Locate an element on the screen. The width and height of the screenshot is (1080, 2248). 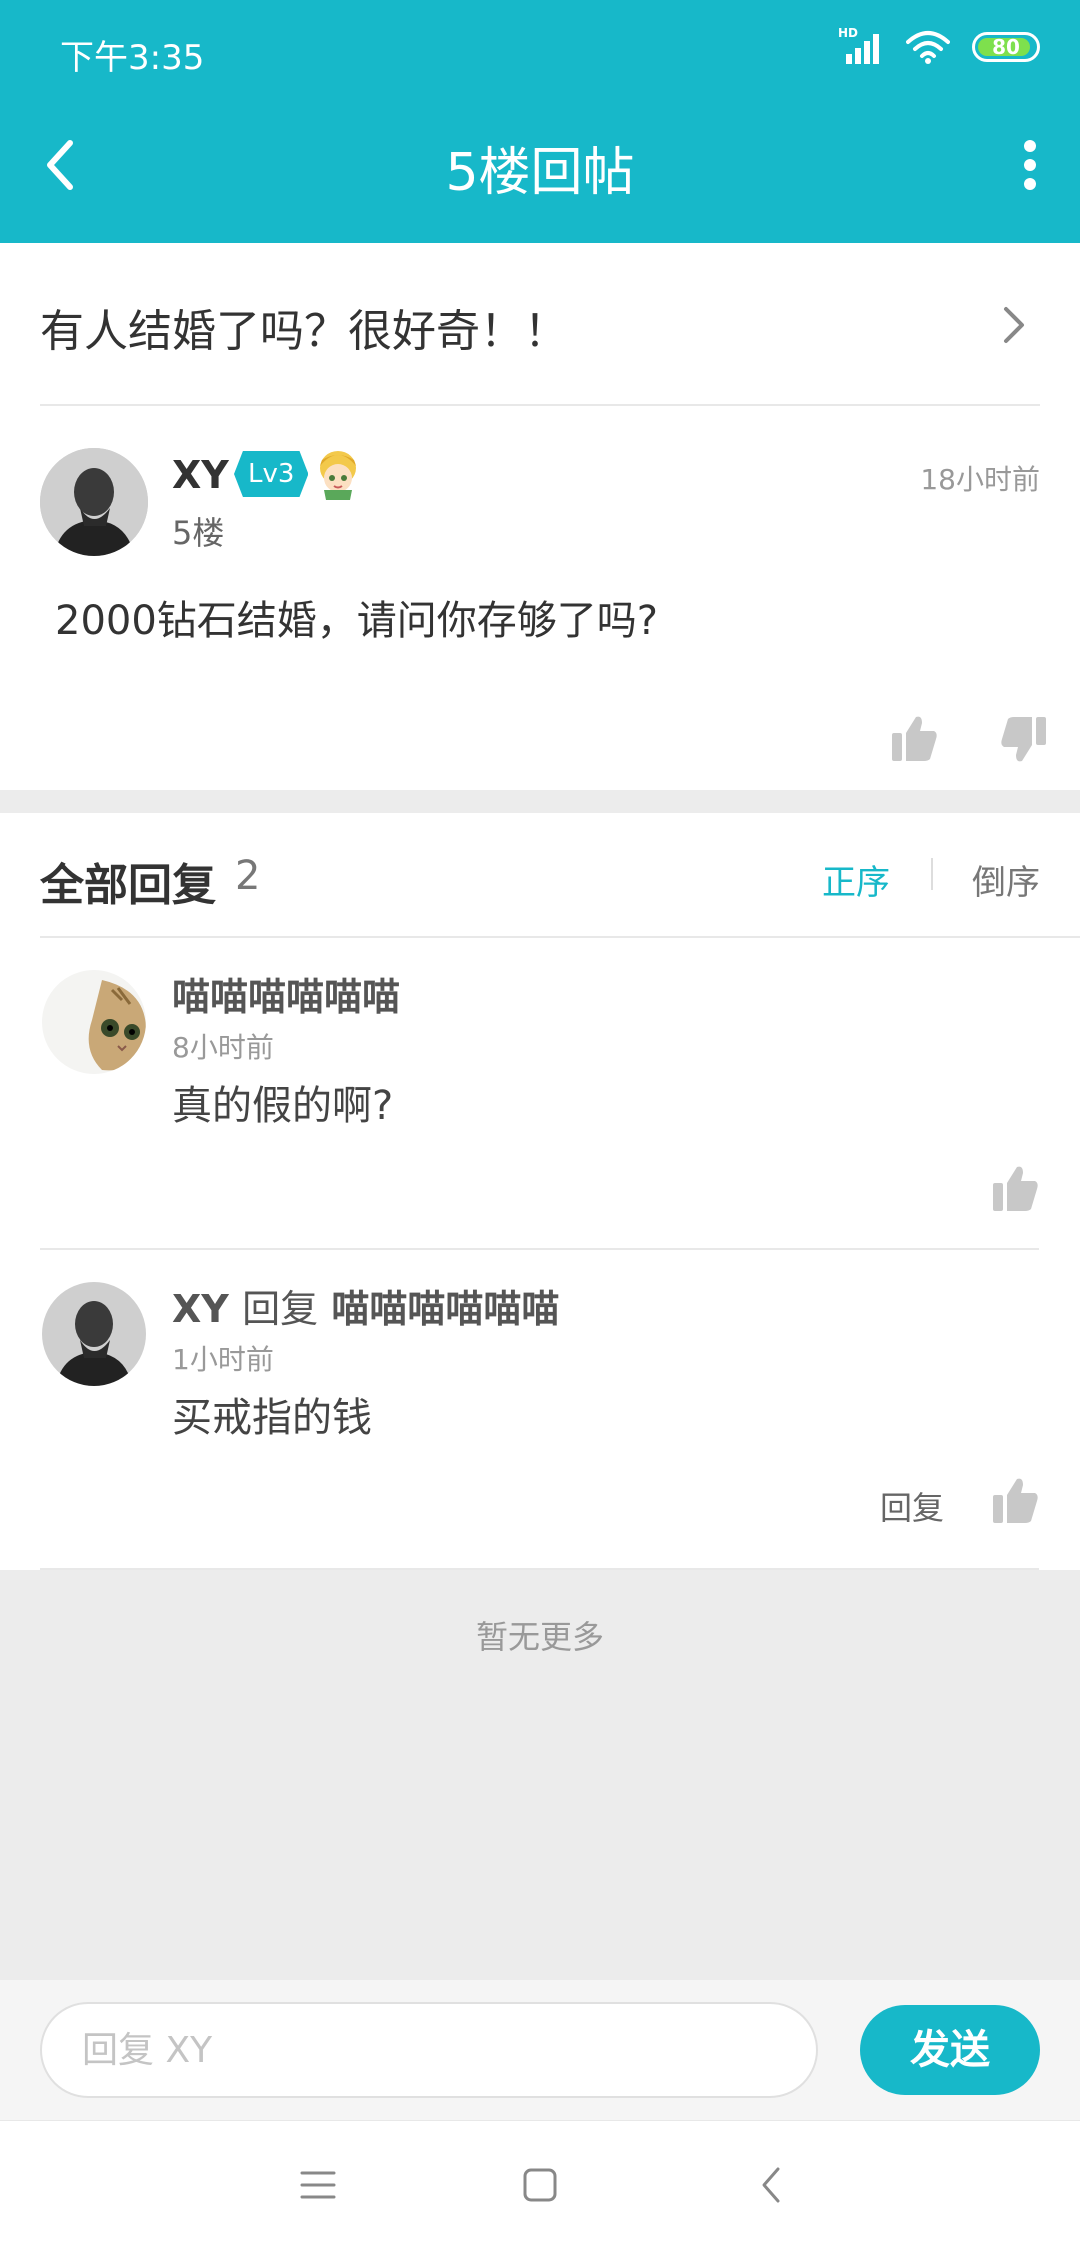
menu-icon is located at coordinates (318, 2185).